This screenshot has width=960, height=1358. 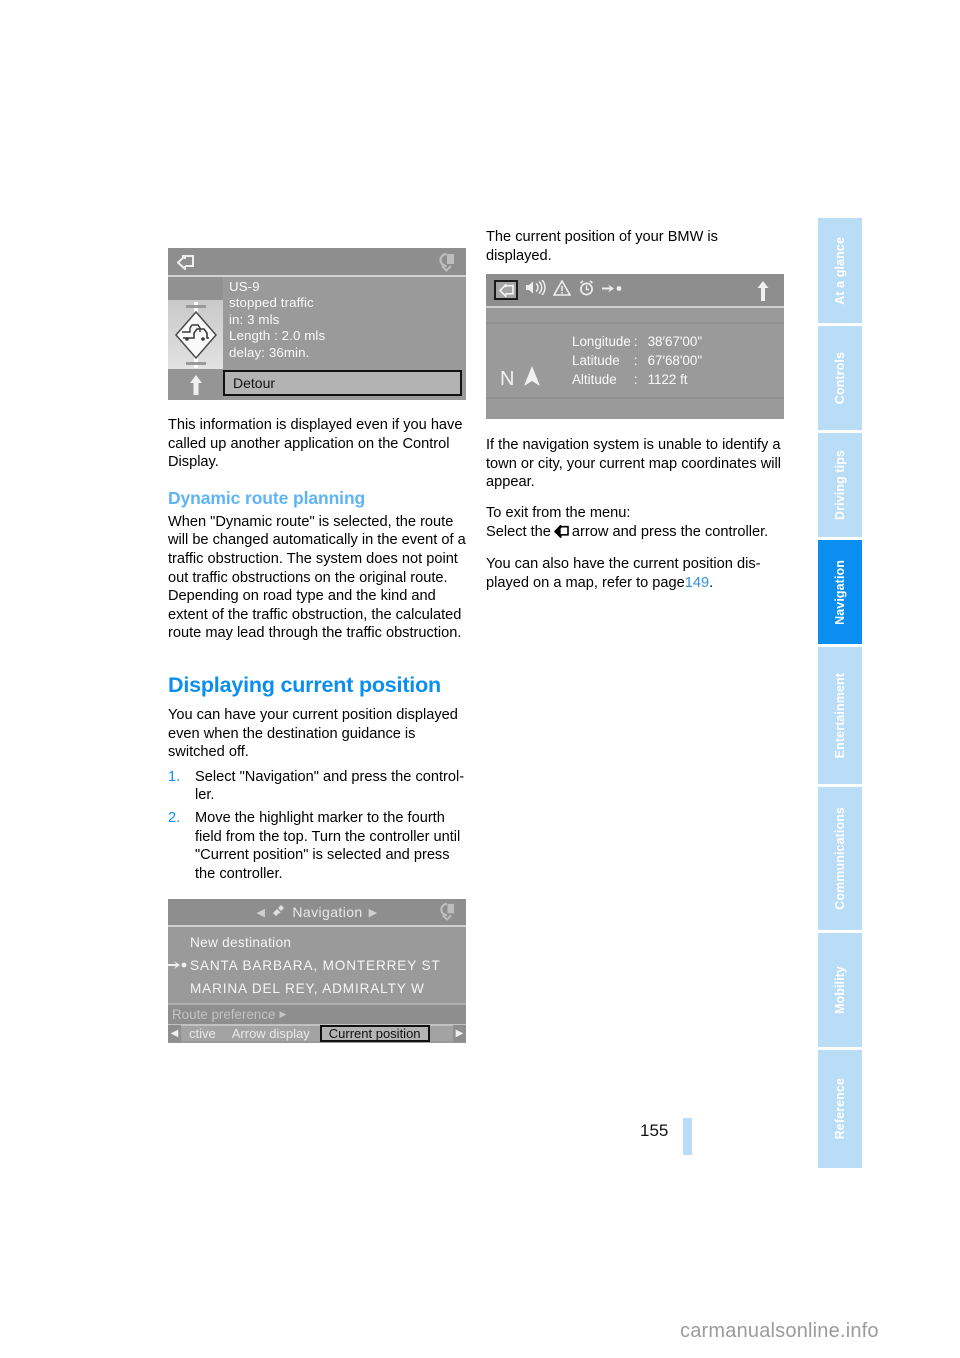 I want to click on option-strip: ◀ ctive Arrow display Current position ▶, so click(x=317, y=1033).